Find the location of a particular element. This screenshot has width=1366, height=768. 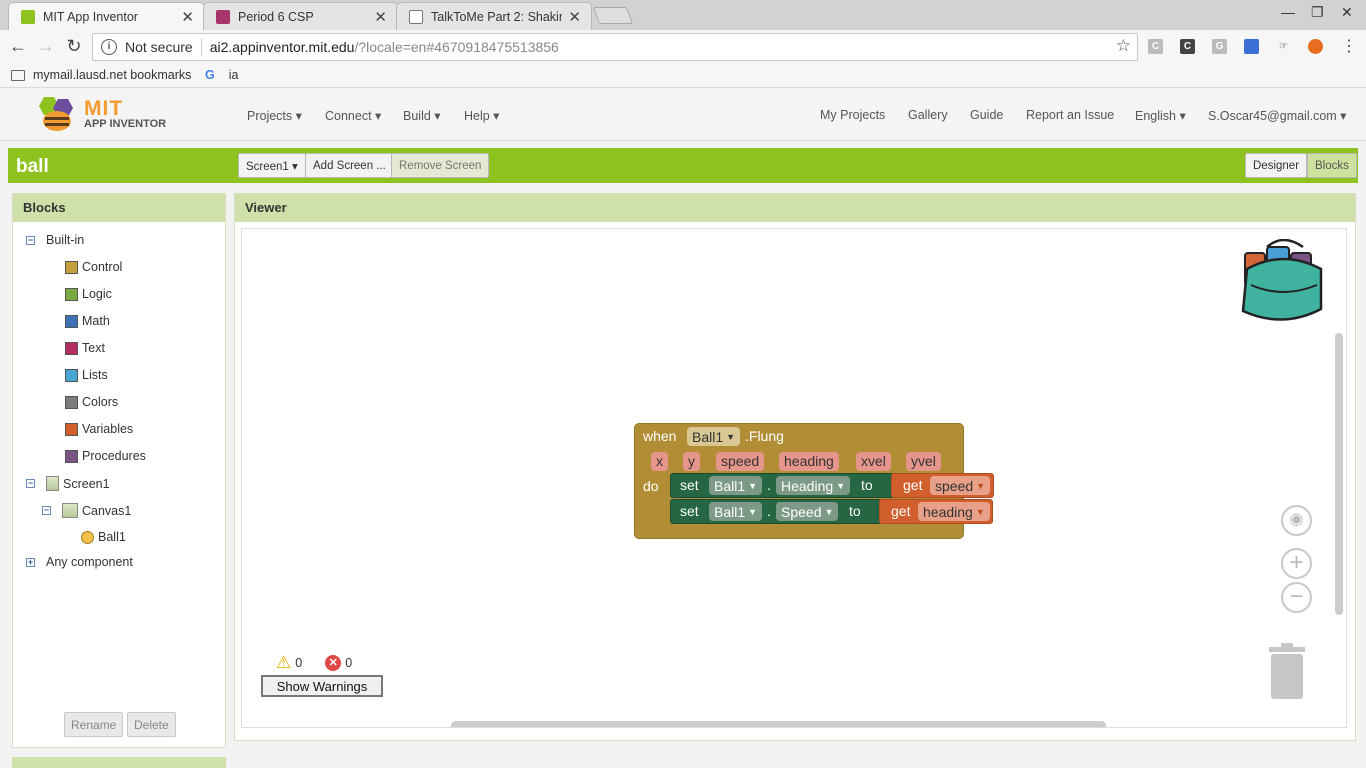

rename-button: Rename is located at coordinates (94, 724).